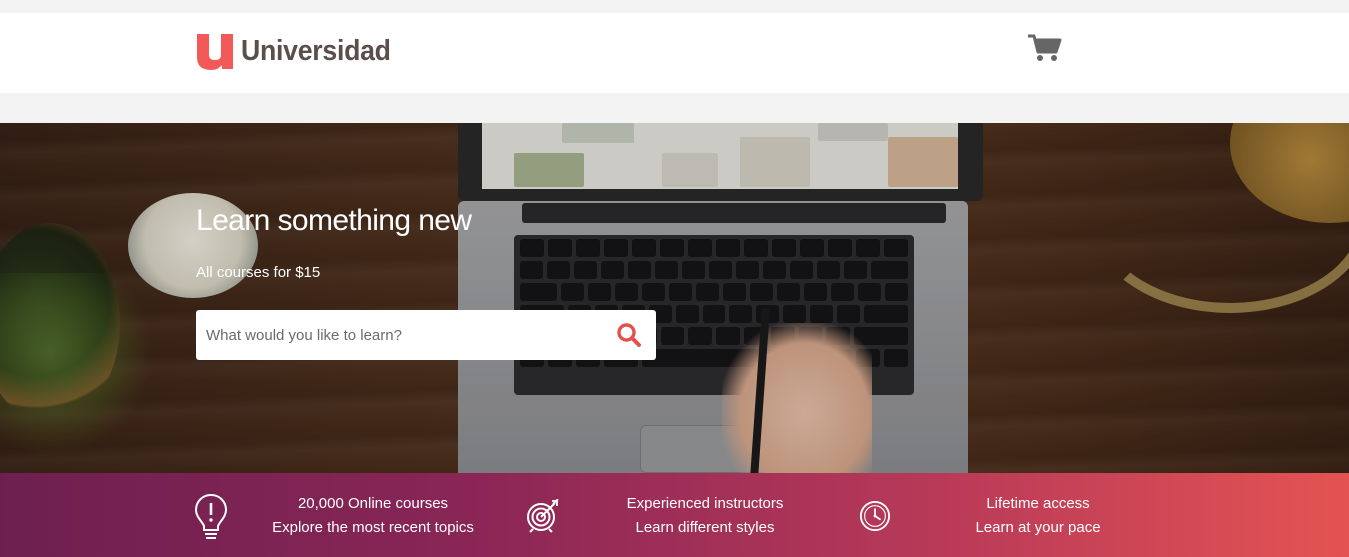 The height and width of the screenshot is (557, 1349). Describe the element at coordinates (674, 108) in the screenshot. I see `header-spacer` at that location.